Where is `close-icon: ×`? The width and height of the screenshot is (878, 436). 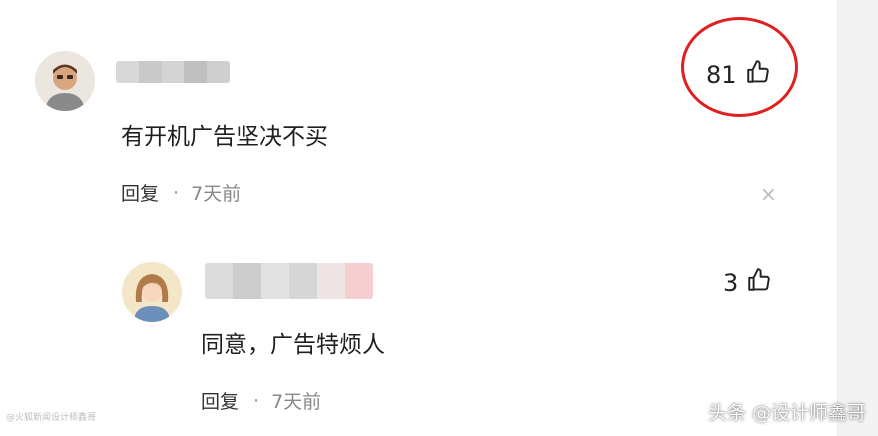
close-icon: × is located at coordinates (768, 194).